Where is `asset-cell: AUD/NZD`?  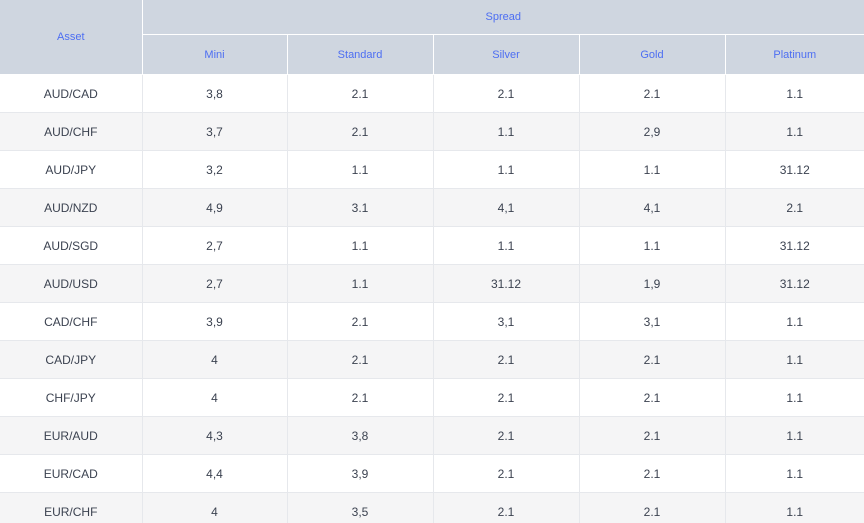 asset-cell: AUD/NZD is located at coordinates (71, 207).